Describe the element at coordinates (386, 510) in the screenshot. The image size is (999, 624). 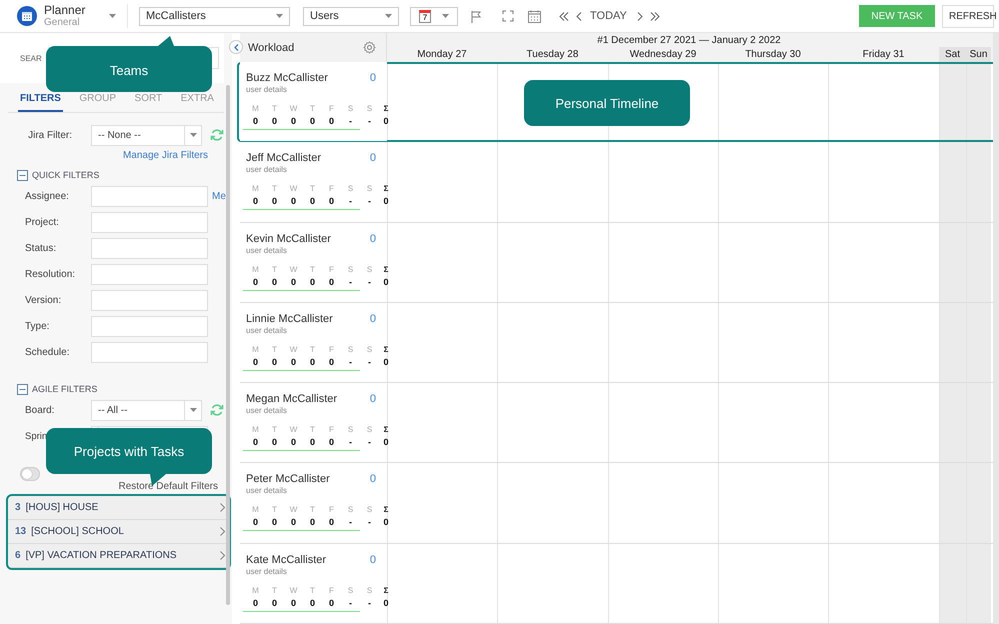
I see `sum-symbol: Σ` at that location.